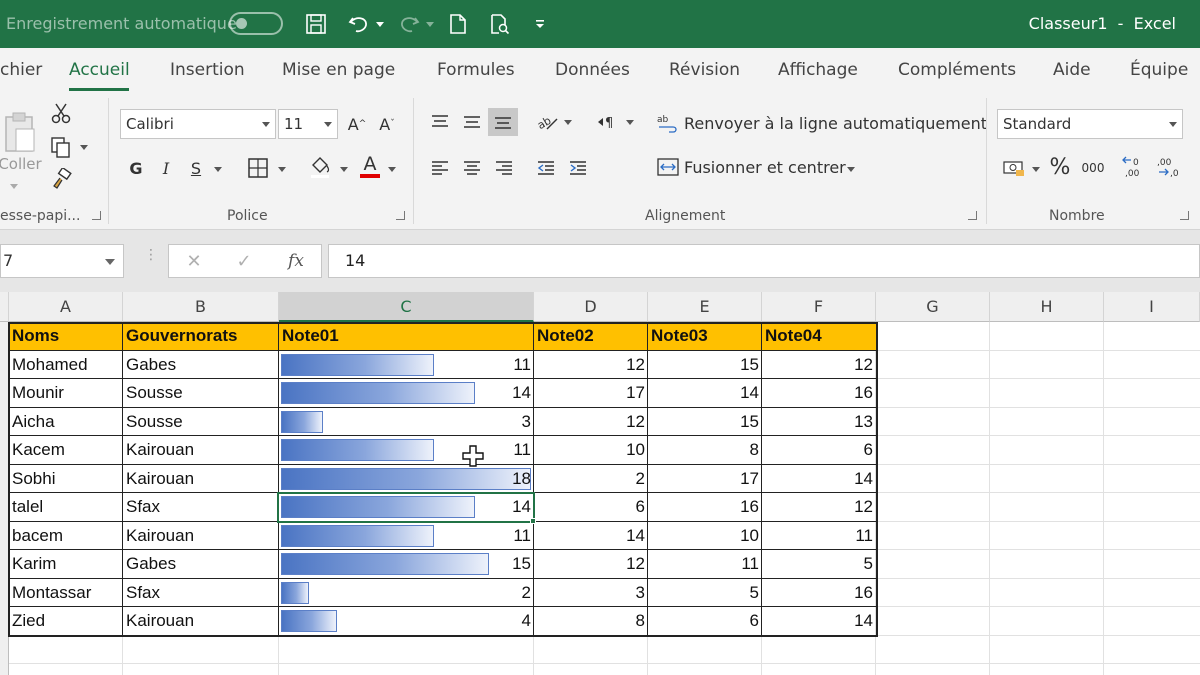  What do you see at coordinates (591, 593) in the screenshot?
I see `cell-note02: 3` at bounding box center [591, 593].